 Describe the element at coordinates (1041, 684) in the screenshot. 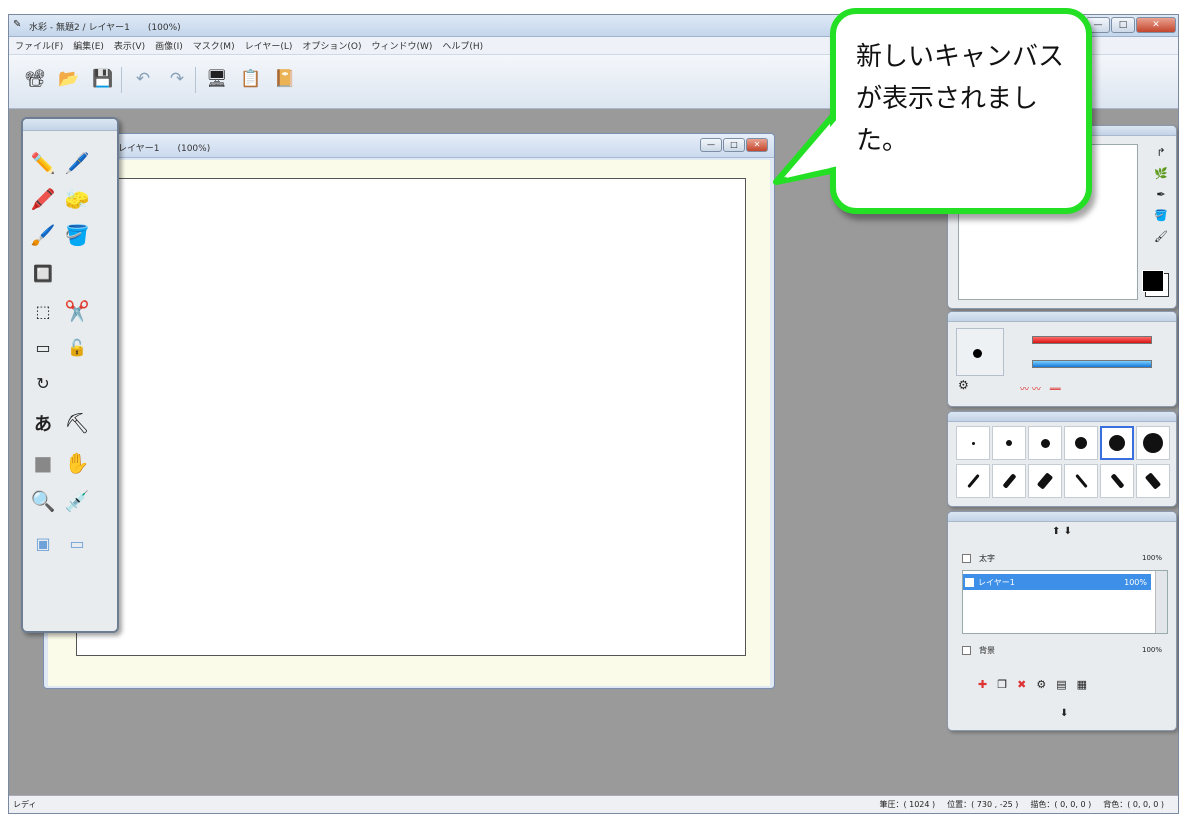

I see `layer-settings-icon: ⚙` at that location.